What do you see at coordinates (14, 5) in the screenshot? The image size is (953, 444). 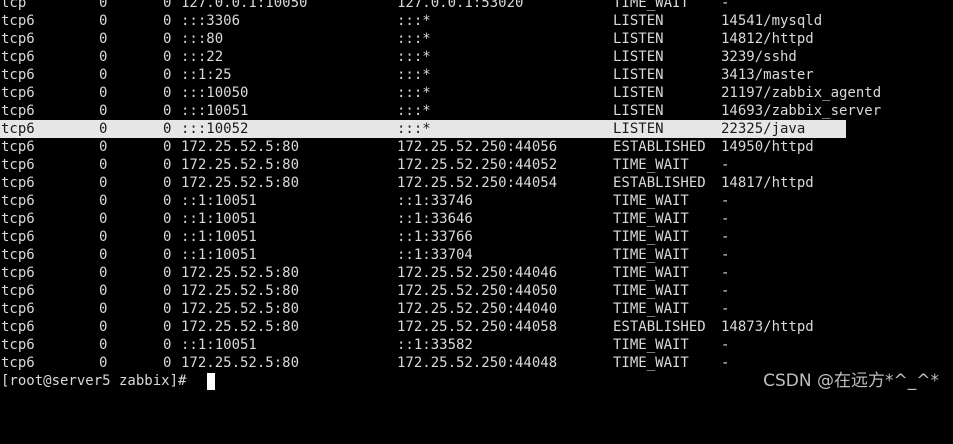 I see `proto-cell: tcp` at bounding box center [14, 5].